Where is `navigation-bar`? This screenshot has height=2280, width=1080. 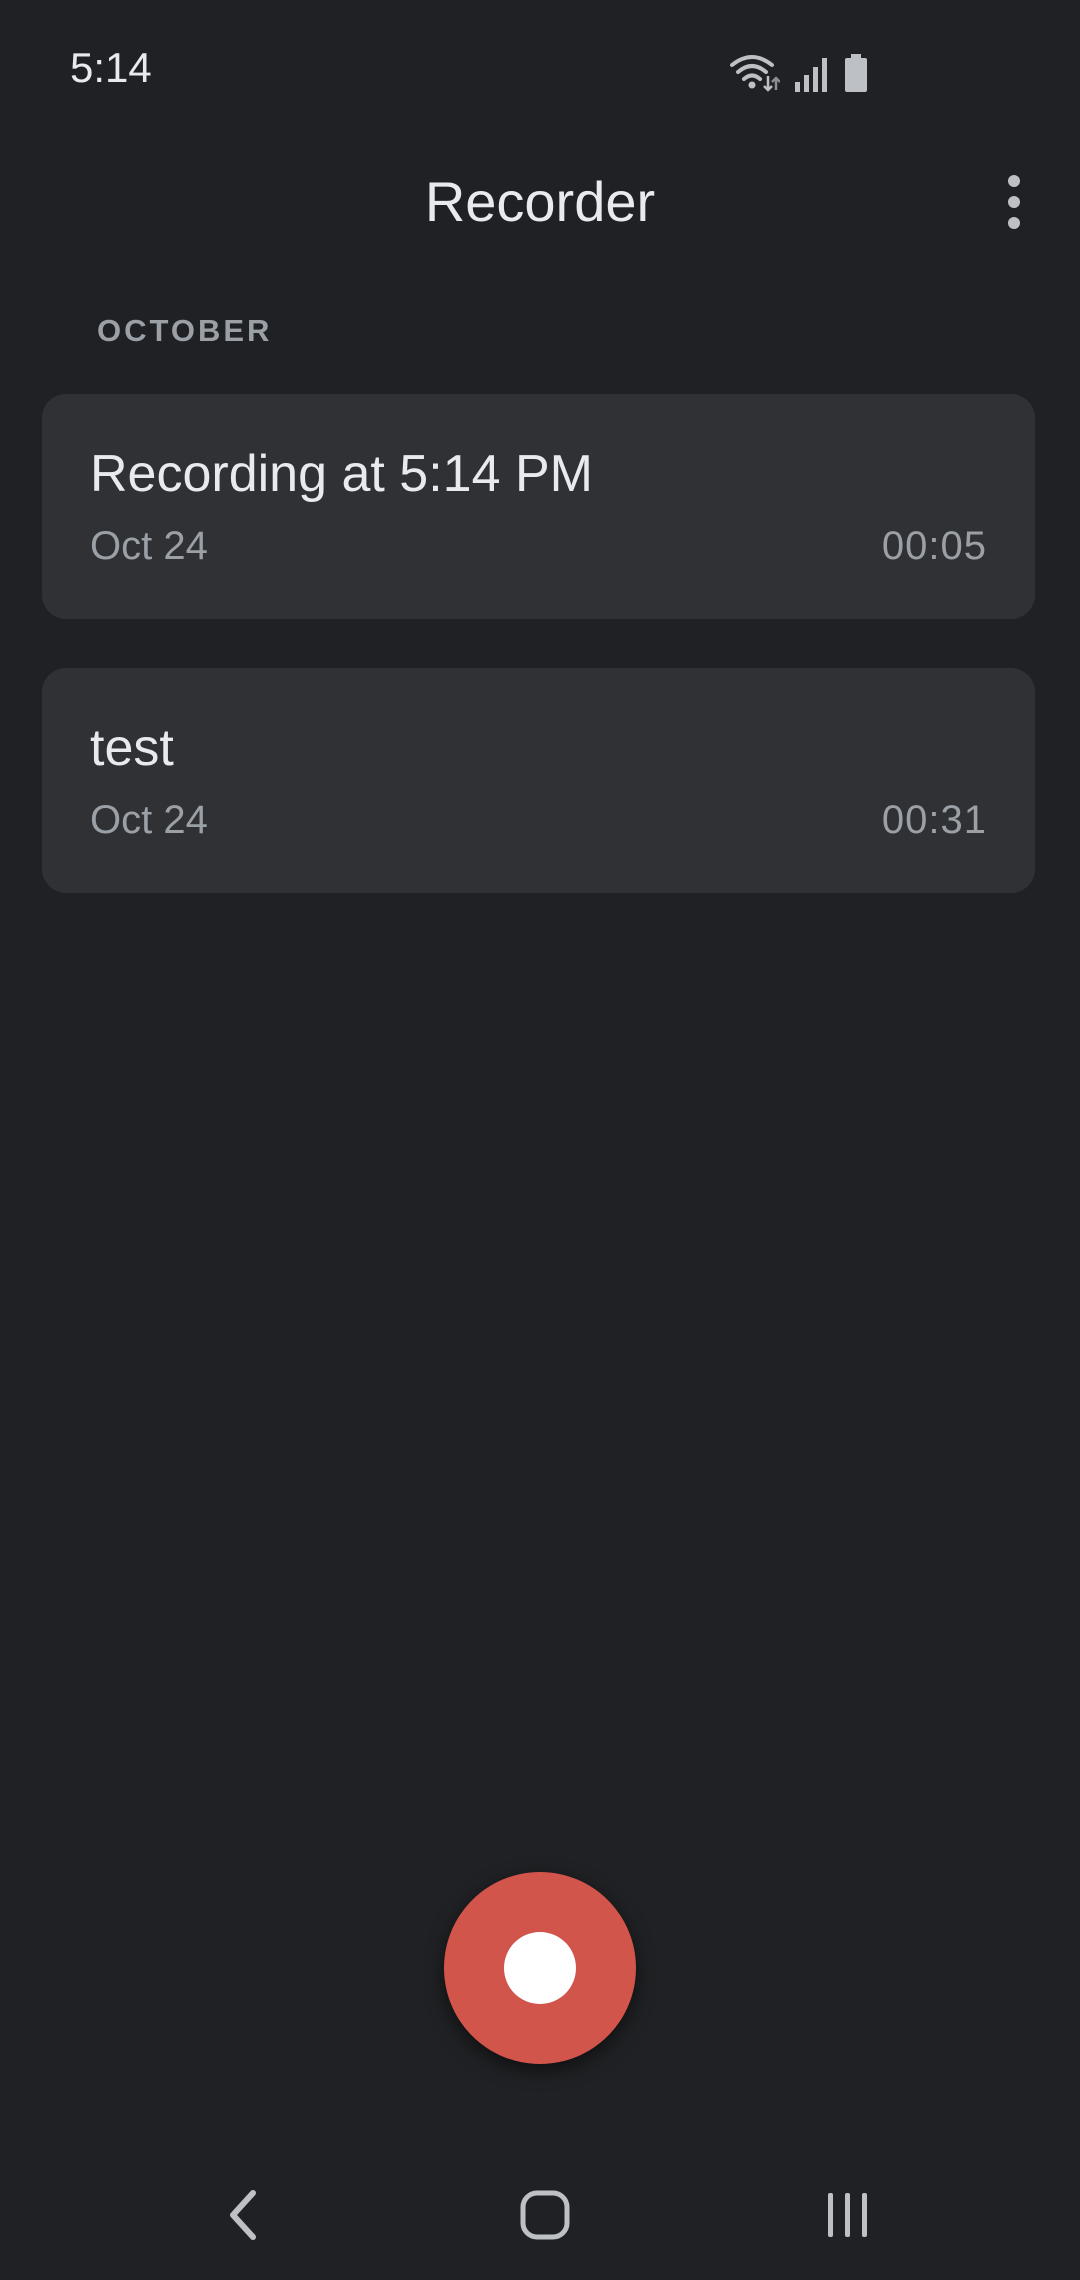
navigation-bar is located at coordinates (540, 2215).